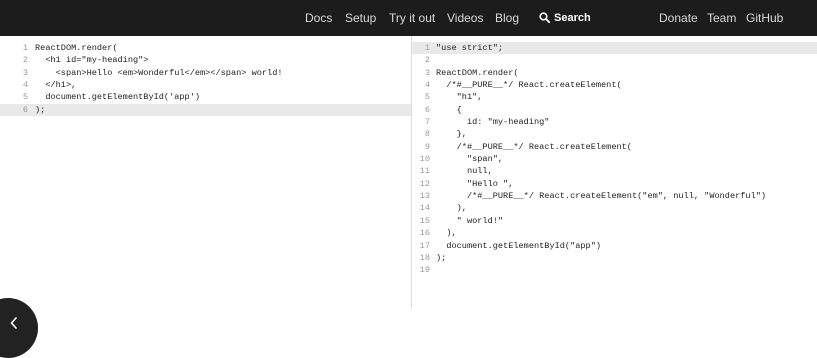  What do you see at coordinates (614, 122) in the screenshot?
I see `output-line: 7 id: "my-heading"` at bounding box center [614, 122].